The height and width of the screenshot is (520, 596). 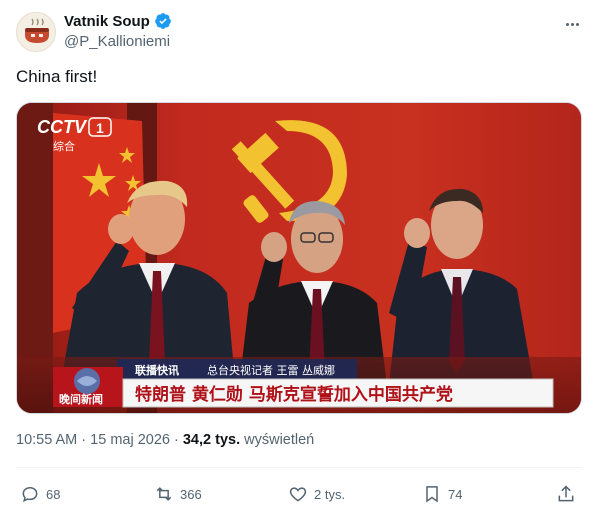 I want to click on more-options-icon, so click(x=572, y=24).